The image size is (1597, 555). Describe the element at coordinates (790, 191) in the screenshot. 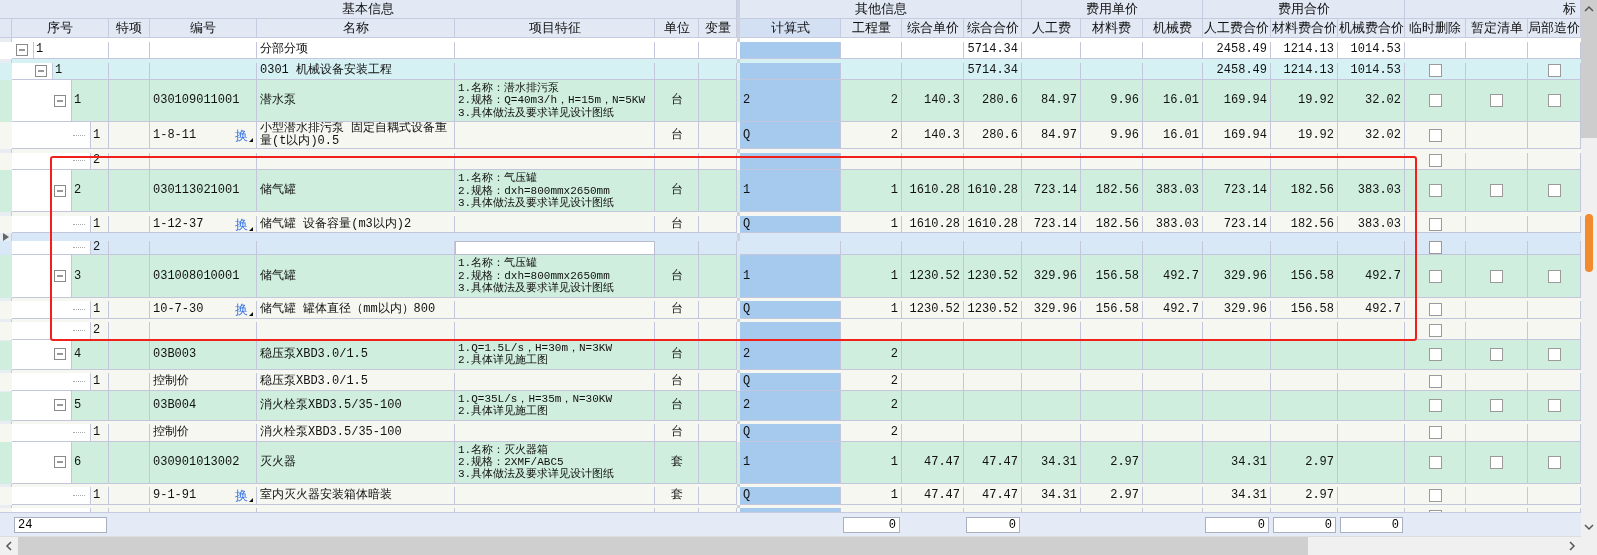

I see `table-row: 2 030113021001 储气罐 1.名称：气压罐 2.规格：dxh=800mmx2650mm 3.具体做法及要求详见设计图纸 台 1 1 1610.28 1610.28 723.14 182.56 383.03 723.14 182.56 383.03` at that location.